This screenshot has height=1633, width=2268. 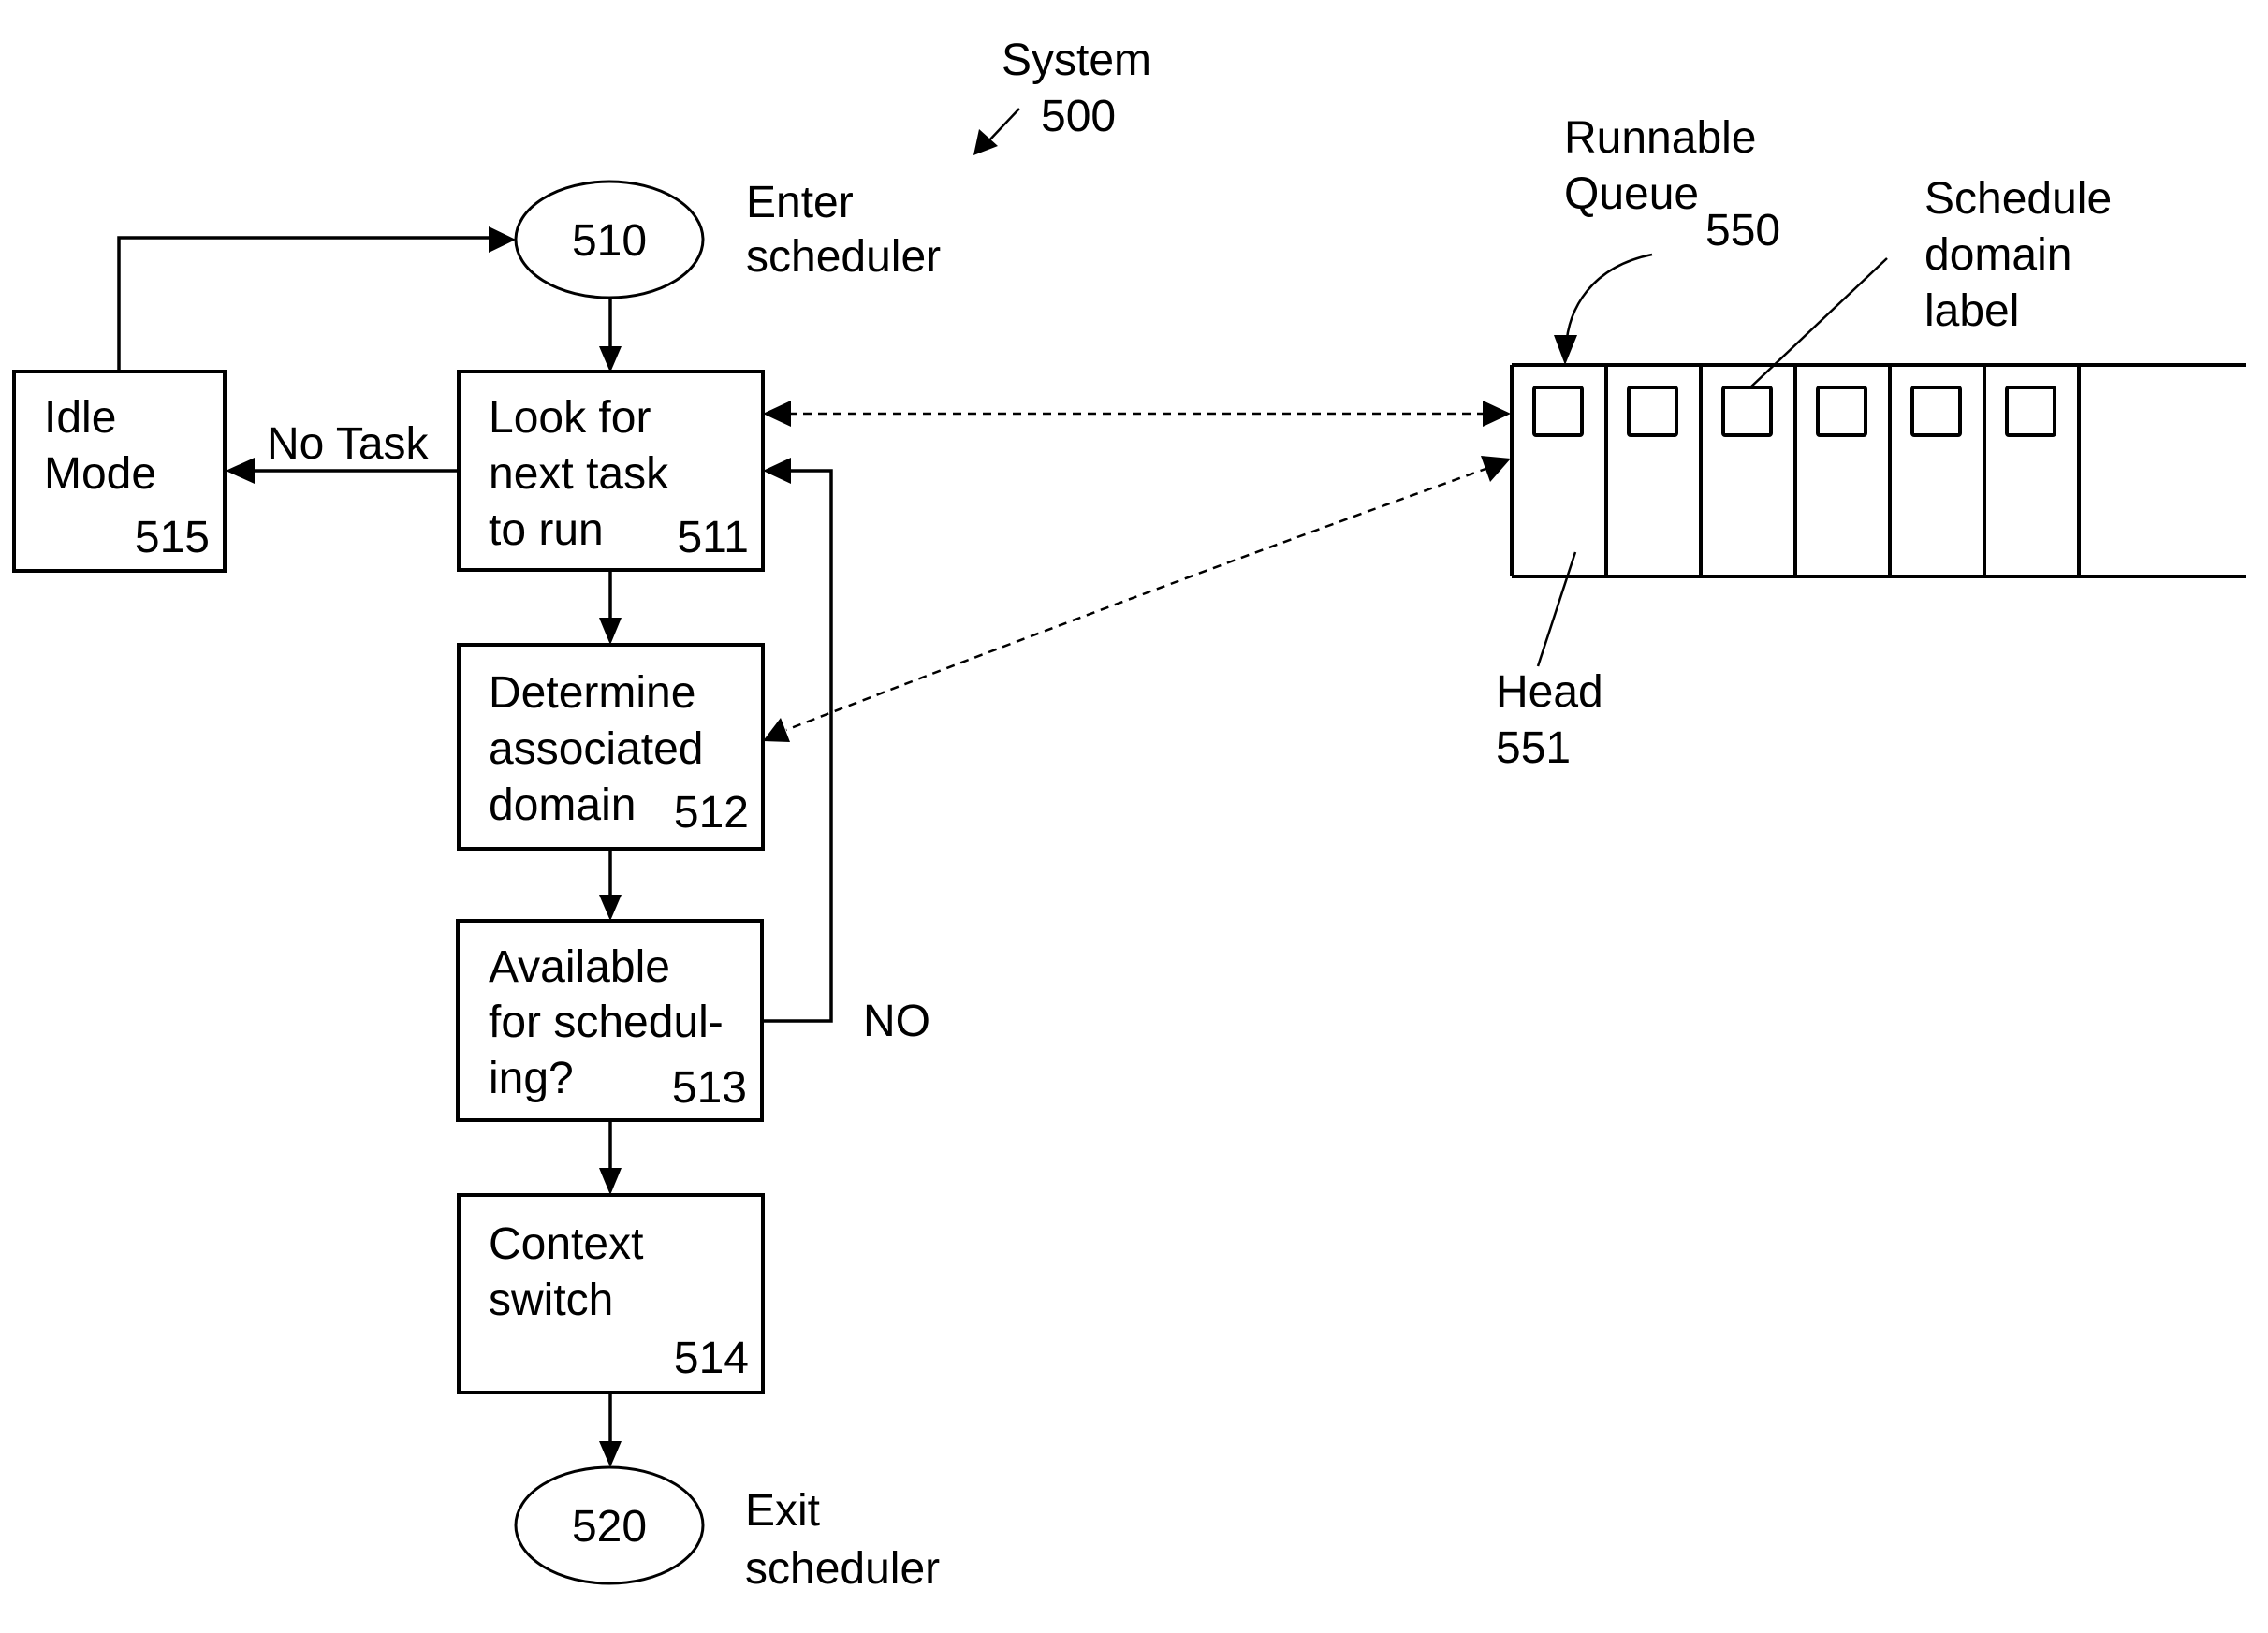 I want to click on context-switch-node: Context switch 514, so click(x=611, y=1293).